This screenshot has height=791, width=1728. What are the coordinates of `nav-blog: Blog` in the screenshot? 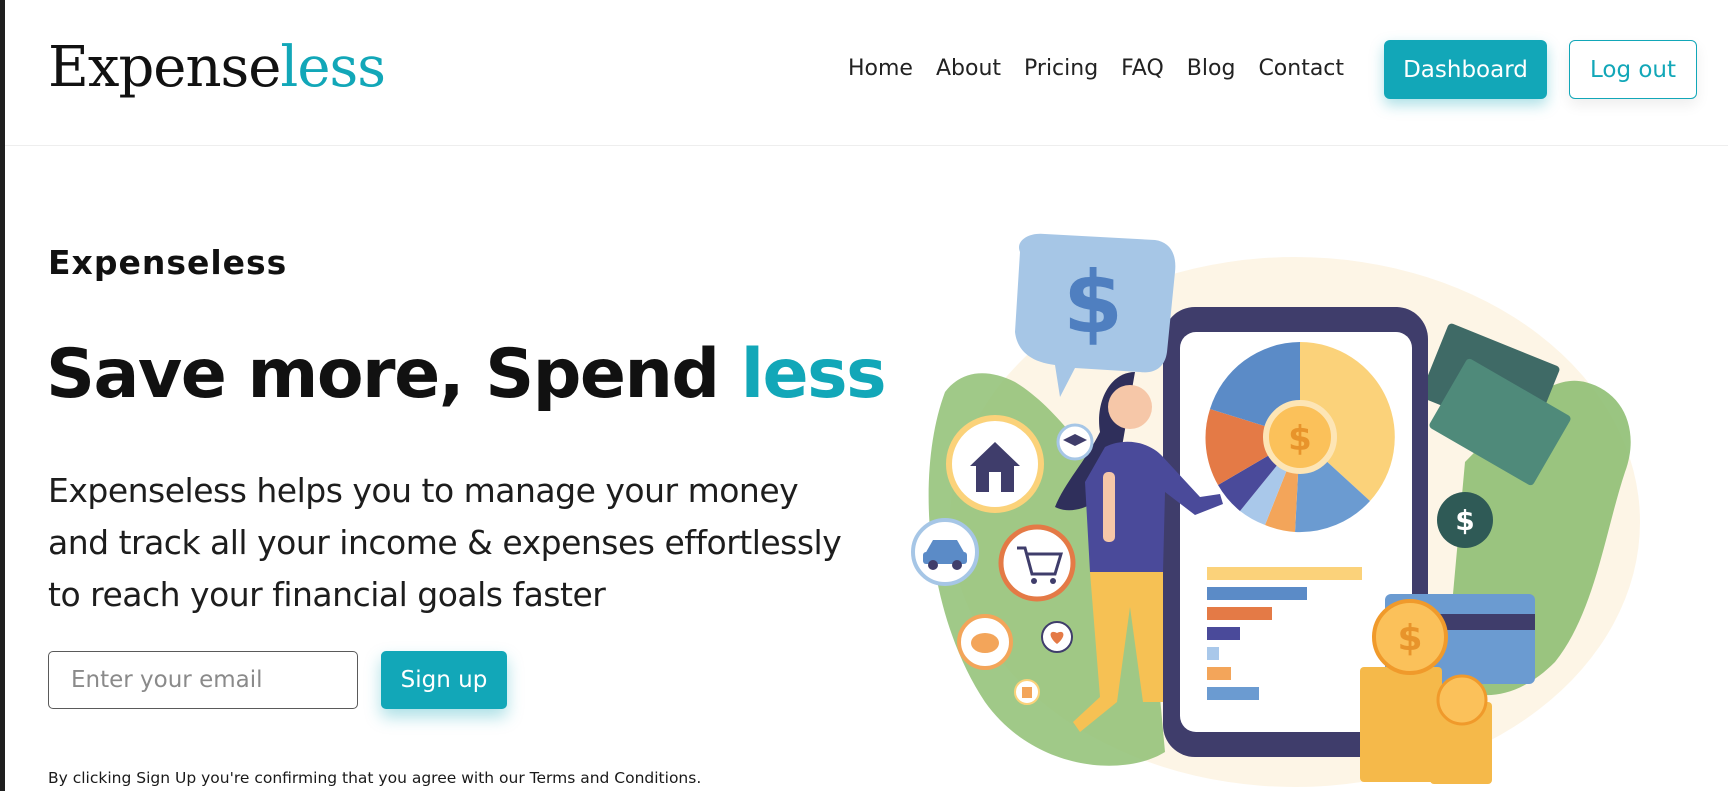 It's located at (1211, 69).